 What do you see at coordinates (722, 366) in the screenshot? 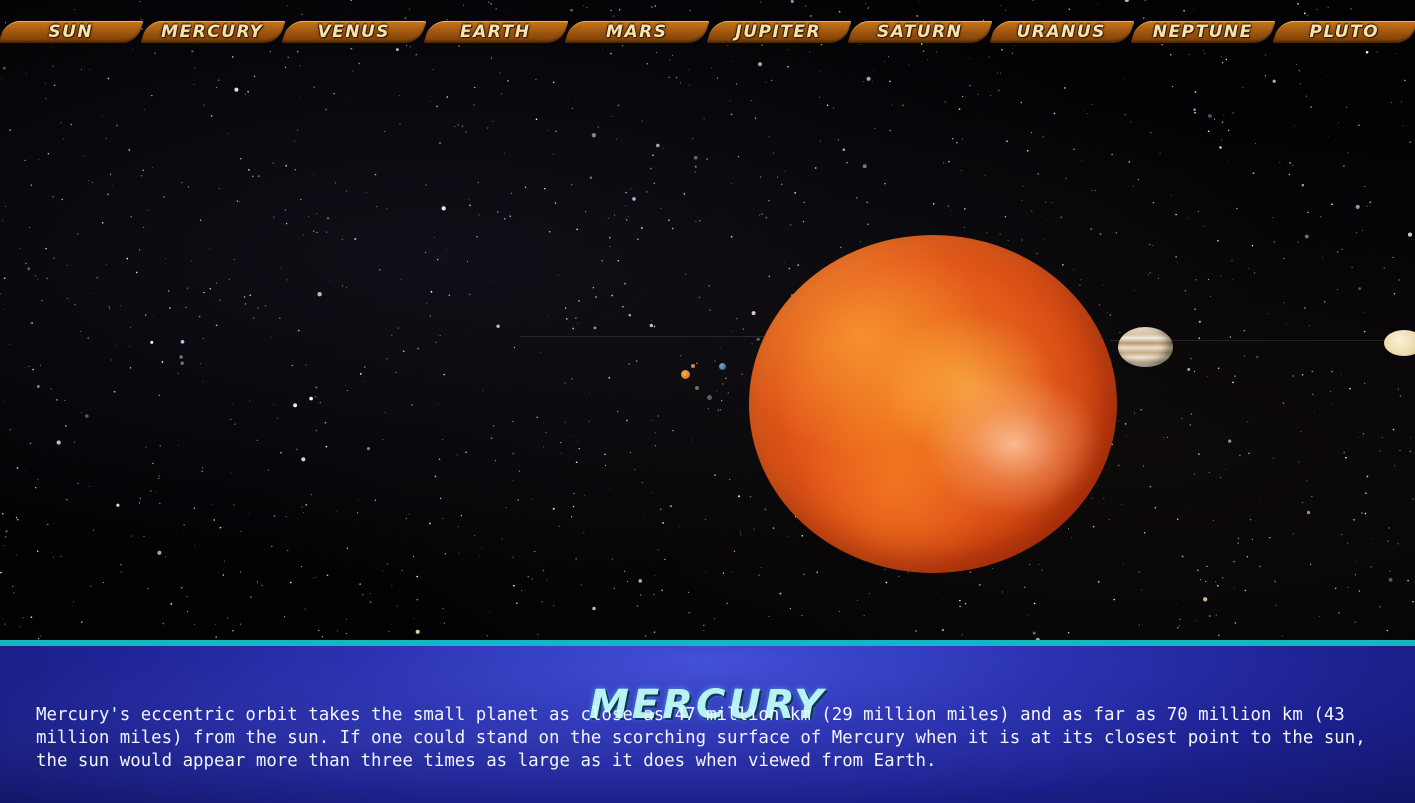
I see `planet-earth-small` at bounding box center [722, 366].